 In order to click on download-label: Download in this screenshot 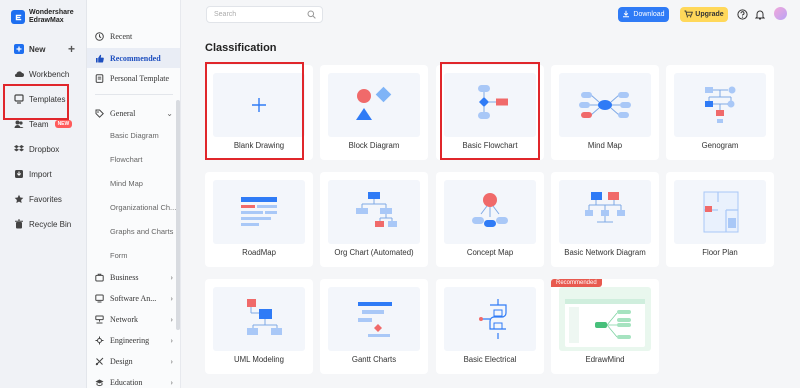, I will do `click(649, 14)`.